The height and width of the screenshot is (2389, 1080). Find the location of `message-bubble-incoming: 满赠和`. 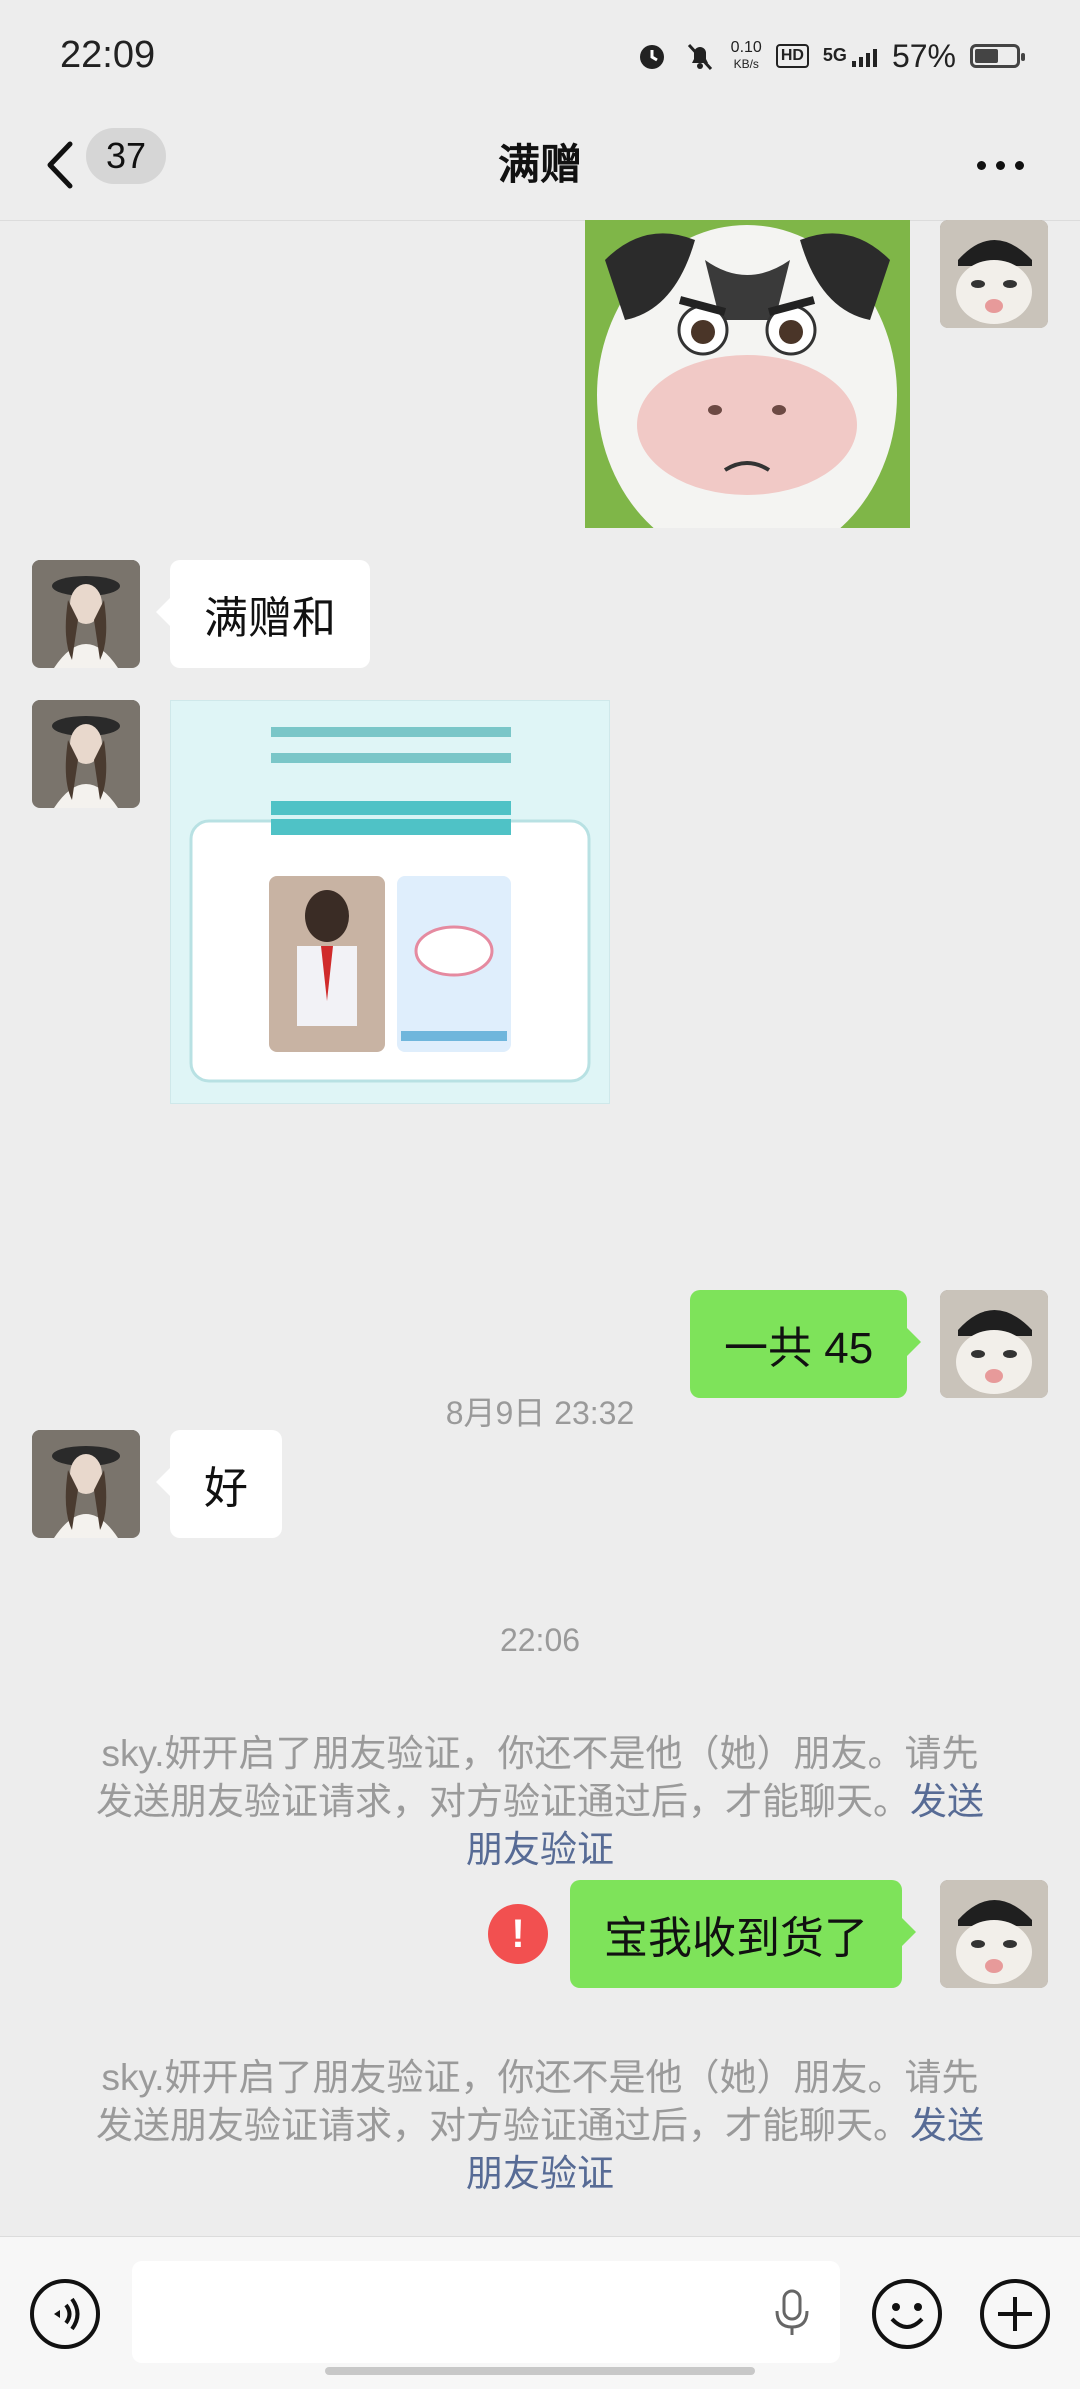

message-bubble-incoming: 满赠和 is located at coordinates (263, 614).